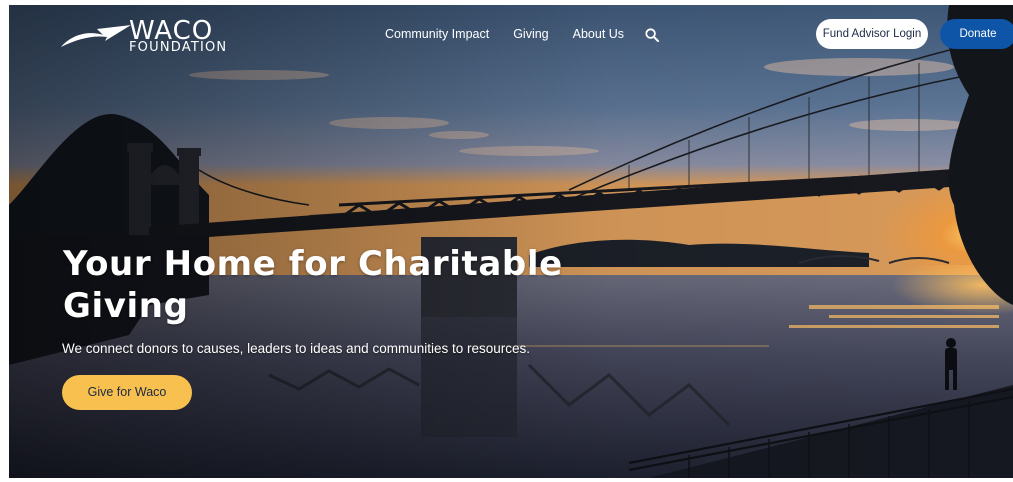  What do you see at coordinates (96, 36) in the screenshot?
I see `swoosh-logo-icon` at bounding box center [96, 36].